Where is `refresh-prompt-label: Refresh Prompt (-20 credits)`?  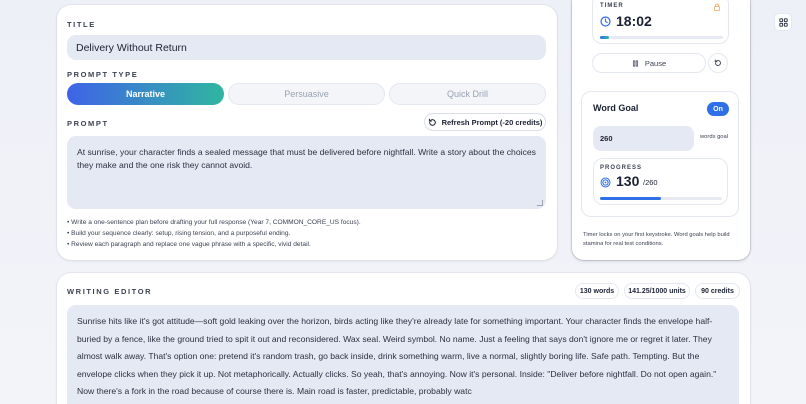 refresh-prompt-label: Refresh Prompt (-20 credits) is located at coordinates (492, 122).